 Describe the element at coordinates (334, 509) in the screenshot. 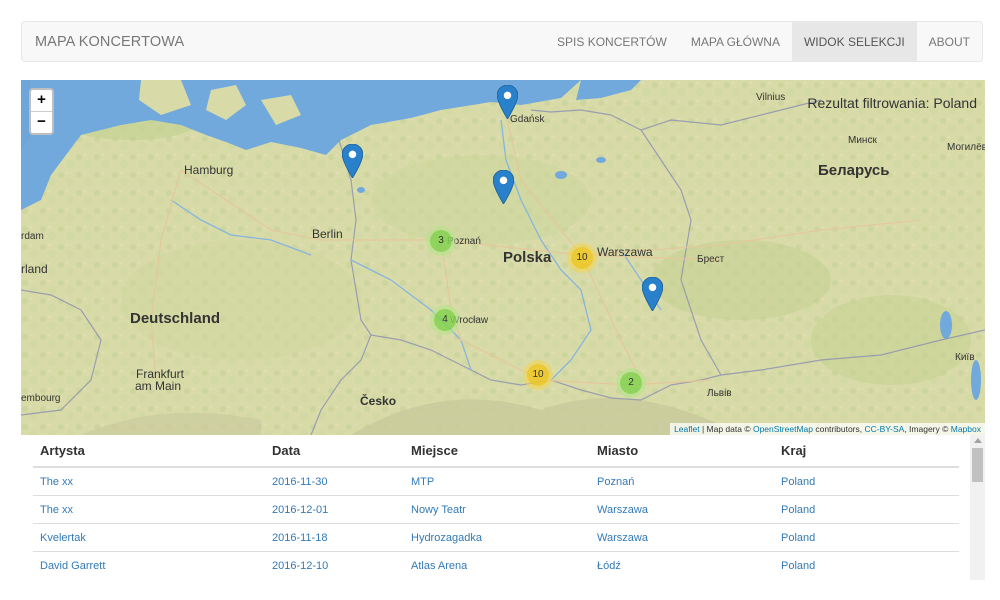

I see `cell-date: 2016-12-01` at that location.